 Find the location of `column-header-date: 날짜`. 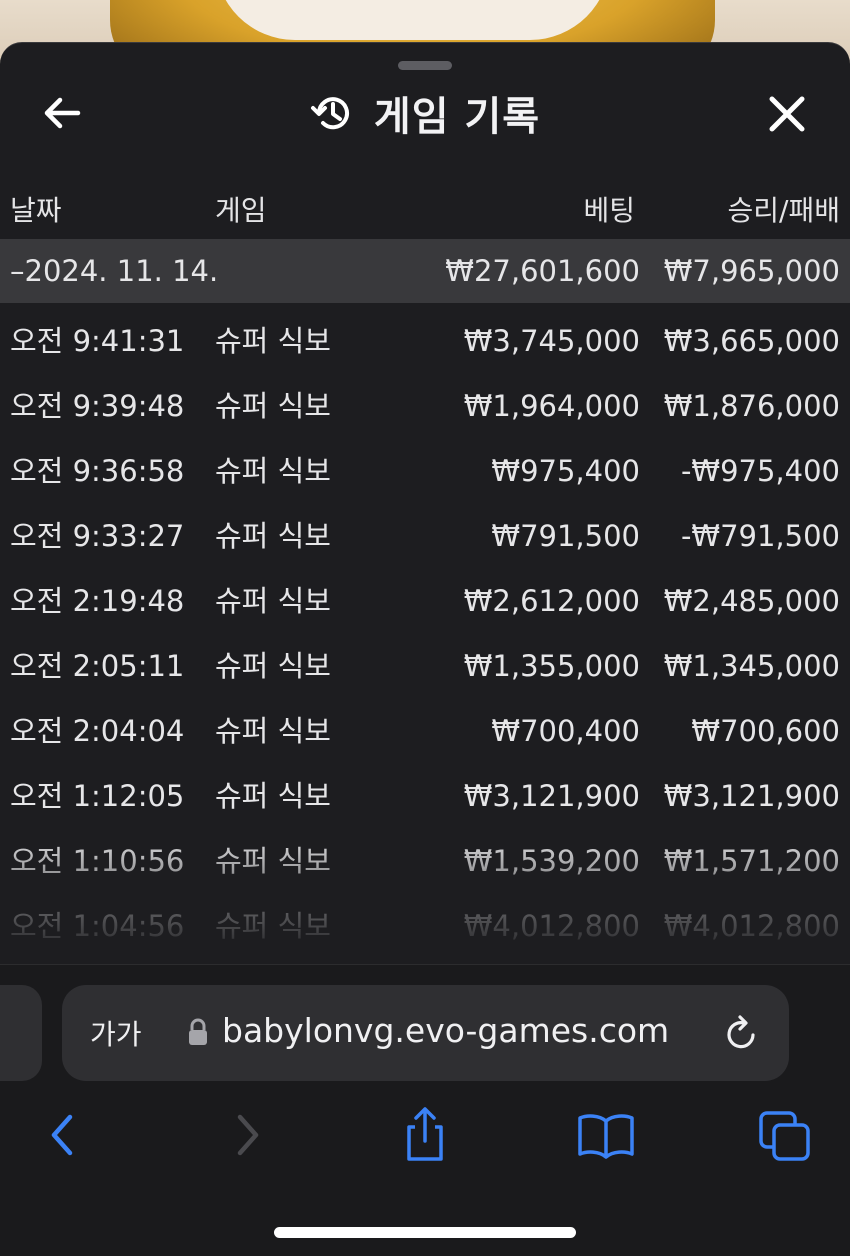

column-header-date: 날짜 is located at coordinates (36, 210).